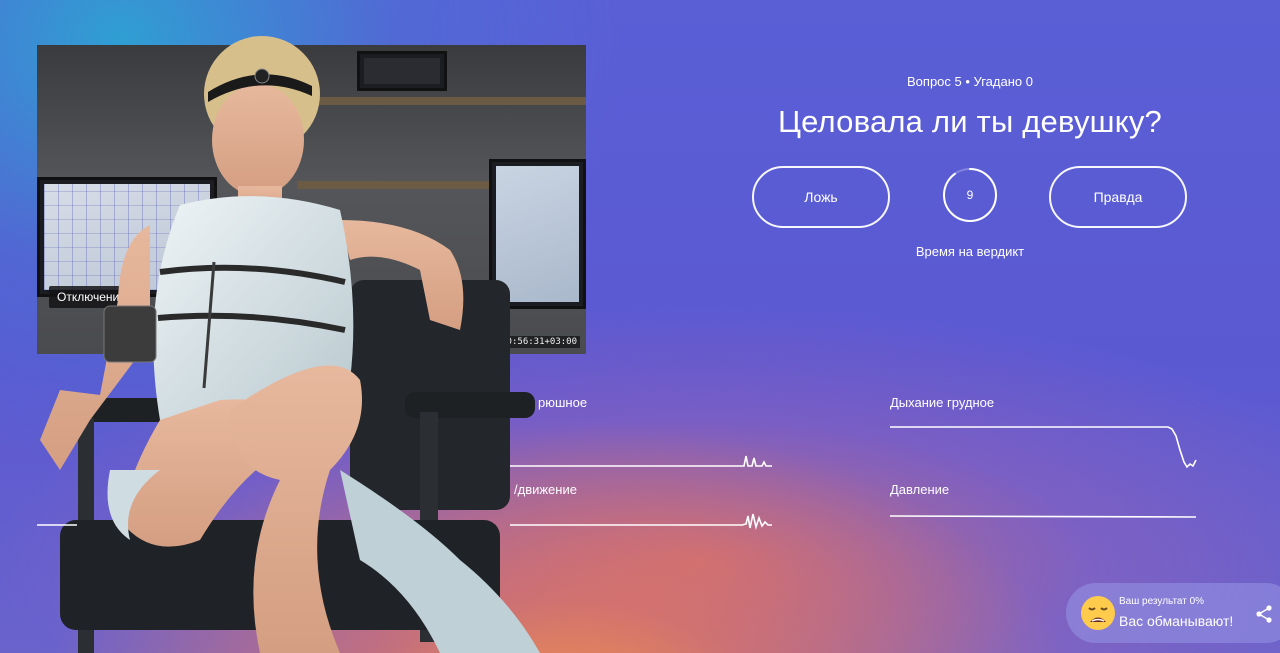  Describe the element at coordinates (942, 402) in the screenshot. I see `signal-label-chest-breathing: Дыхание грудное` at that location.